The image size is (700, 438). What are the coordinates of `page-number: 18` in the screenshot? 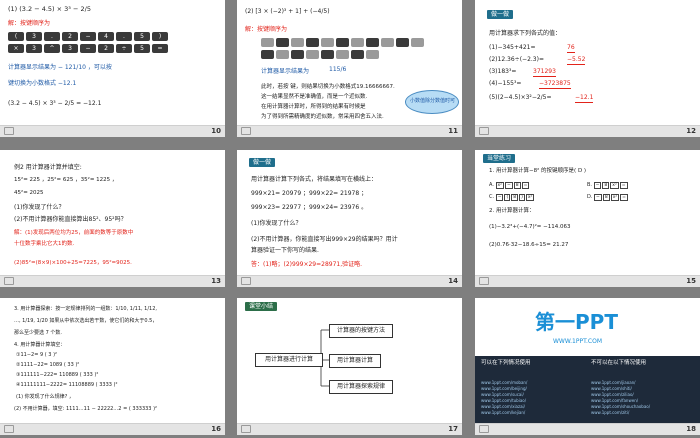 It's located at (691, 429).